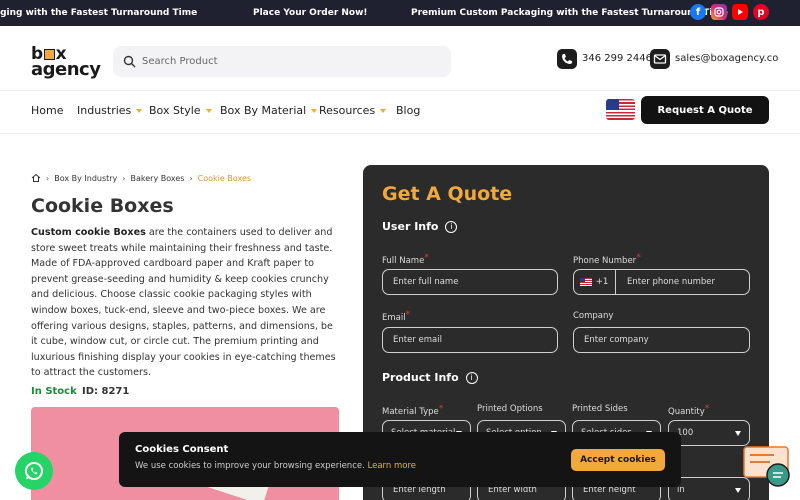 Image resolution: width=800 pixels, height=500 pixels. What do you see at coordinates (689, 410) in the screenshot?
I see `quantity-label: Quantity*` at bounding box center [689, 410].